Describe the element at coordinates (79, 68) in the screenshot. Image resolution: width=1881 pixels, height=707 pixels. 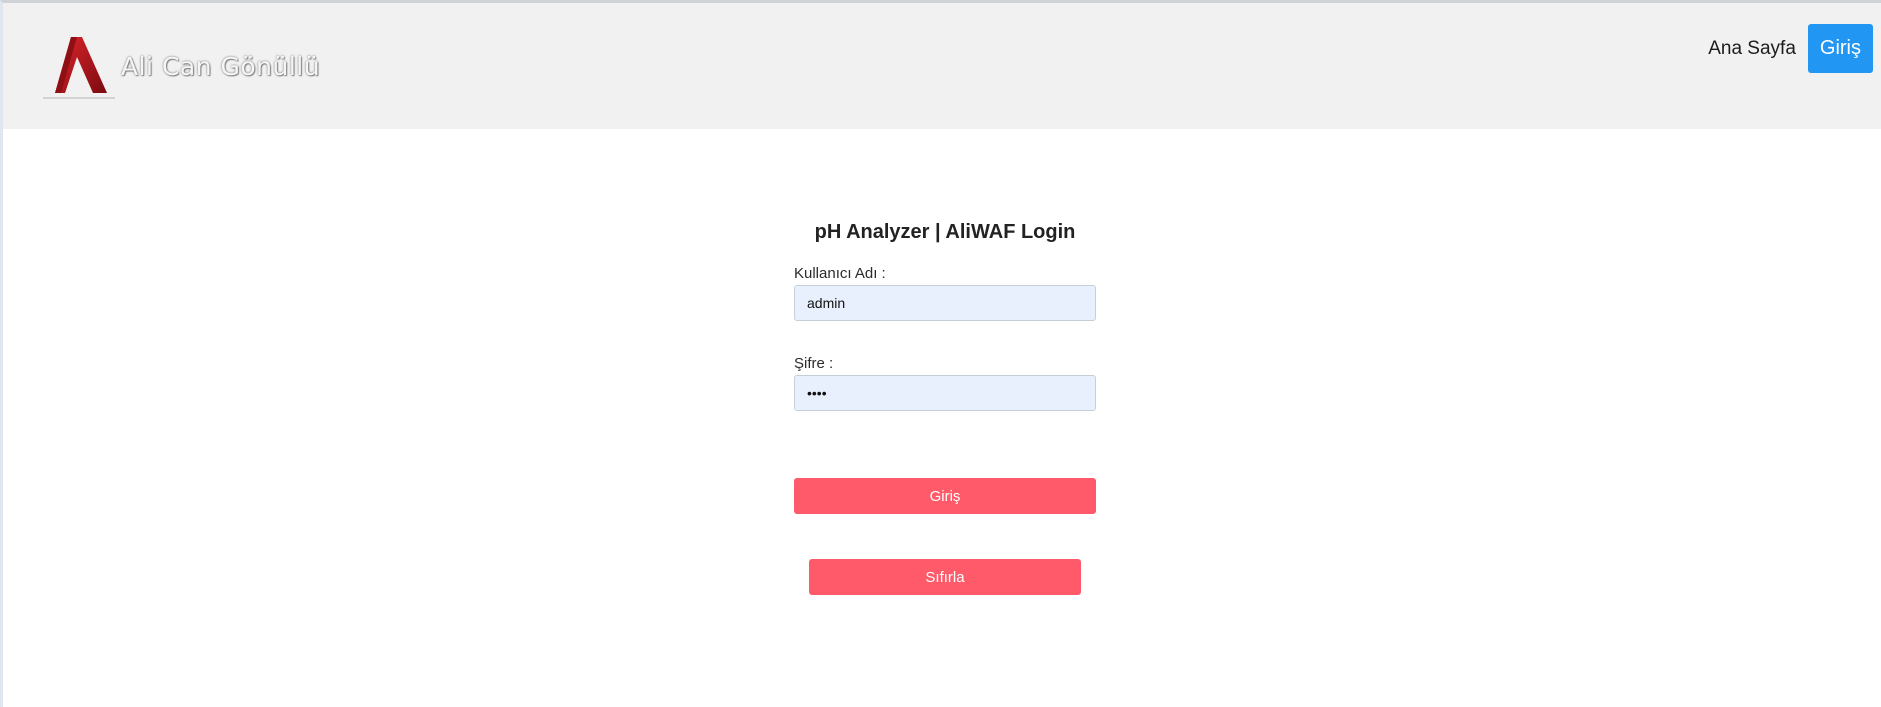
I see `brand-logo-icon` at that location.